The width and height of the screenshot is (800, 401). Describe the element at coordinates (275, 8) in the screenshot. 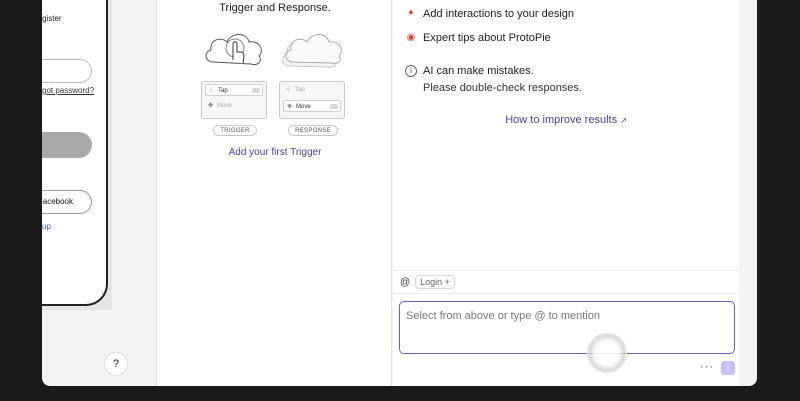

I see `interaction-intro: Trigger and Response.` at that location.